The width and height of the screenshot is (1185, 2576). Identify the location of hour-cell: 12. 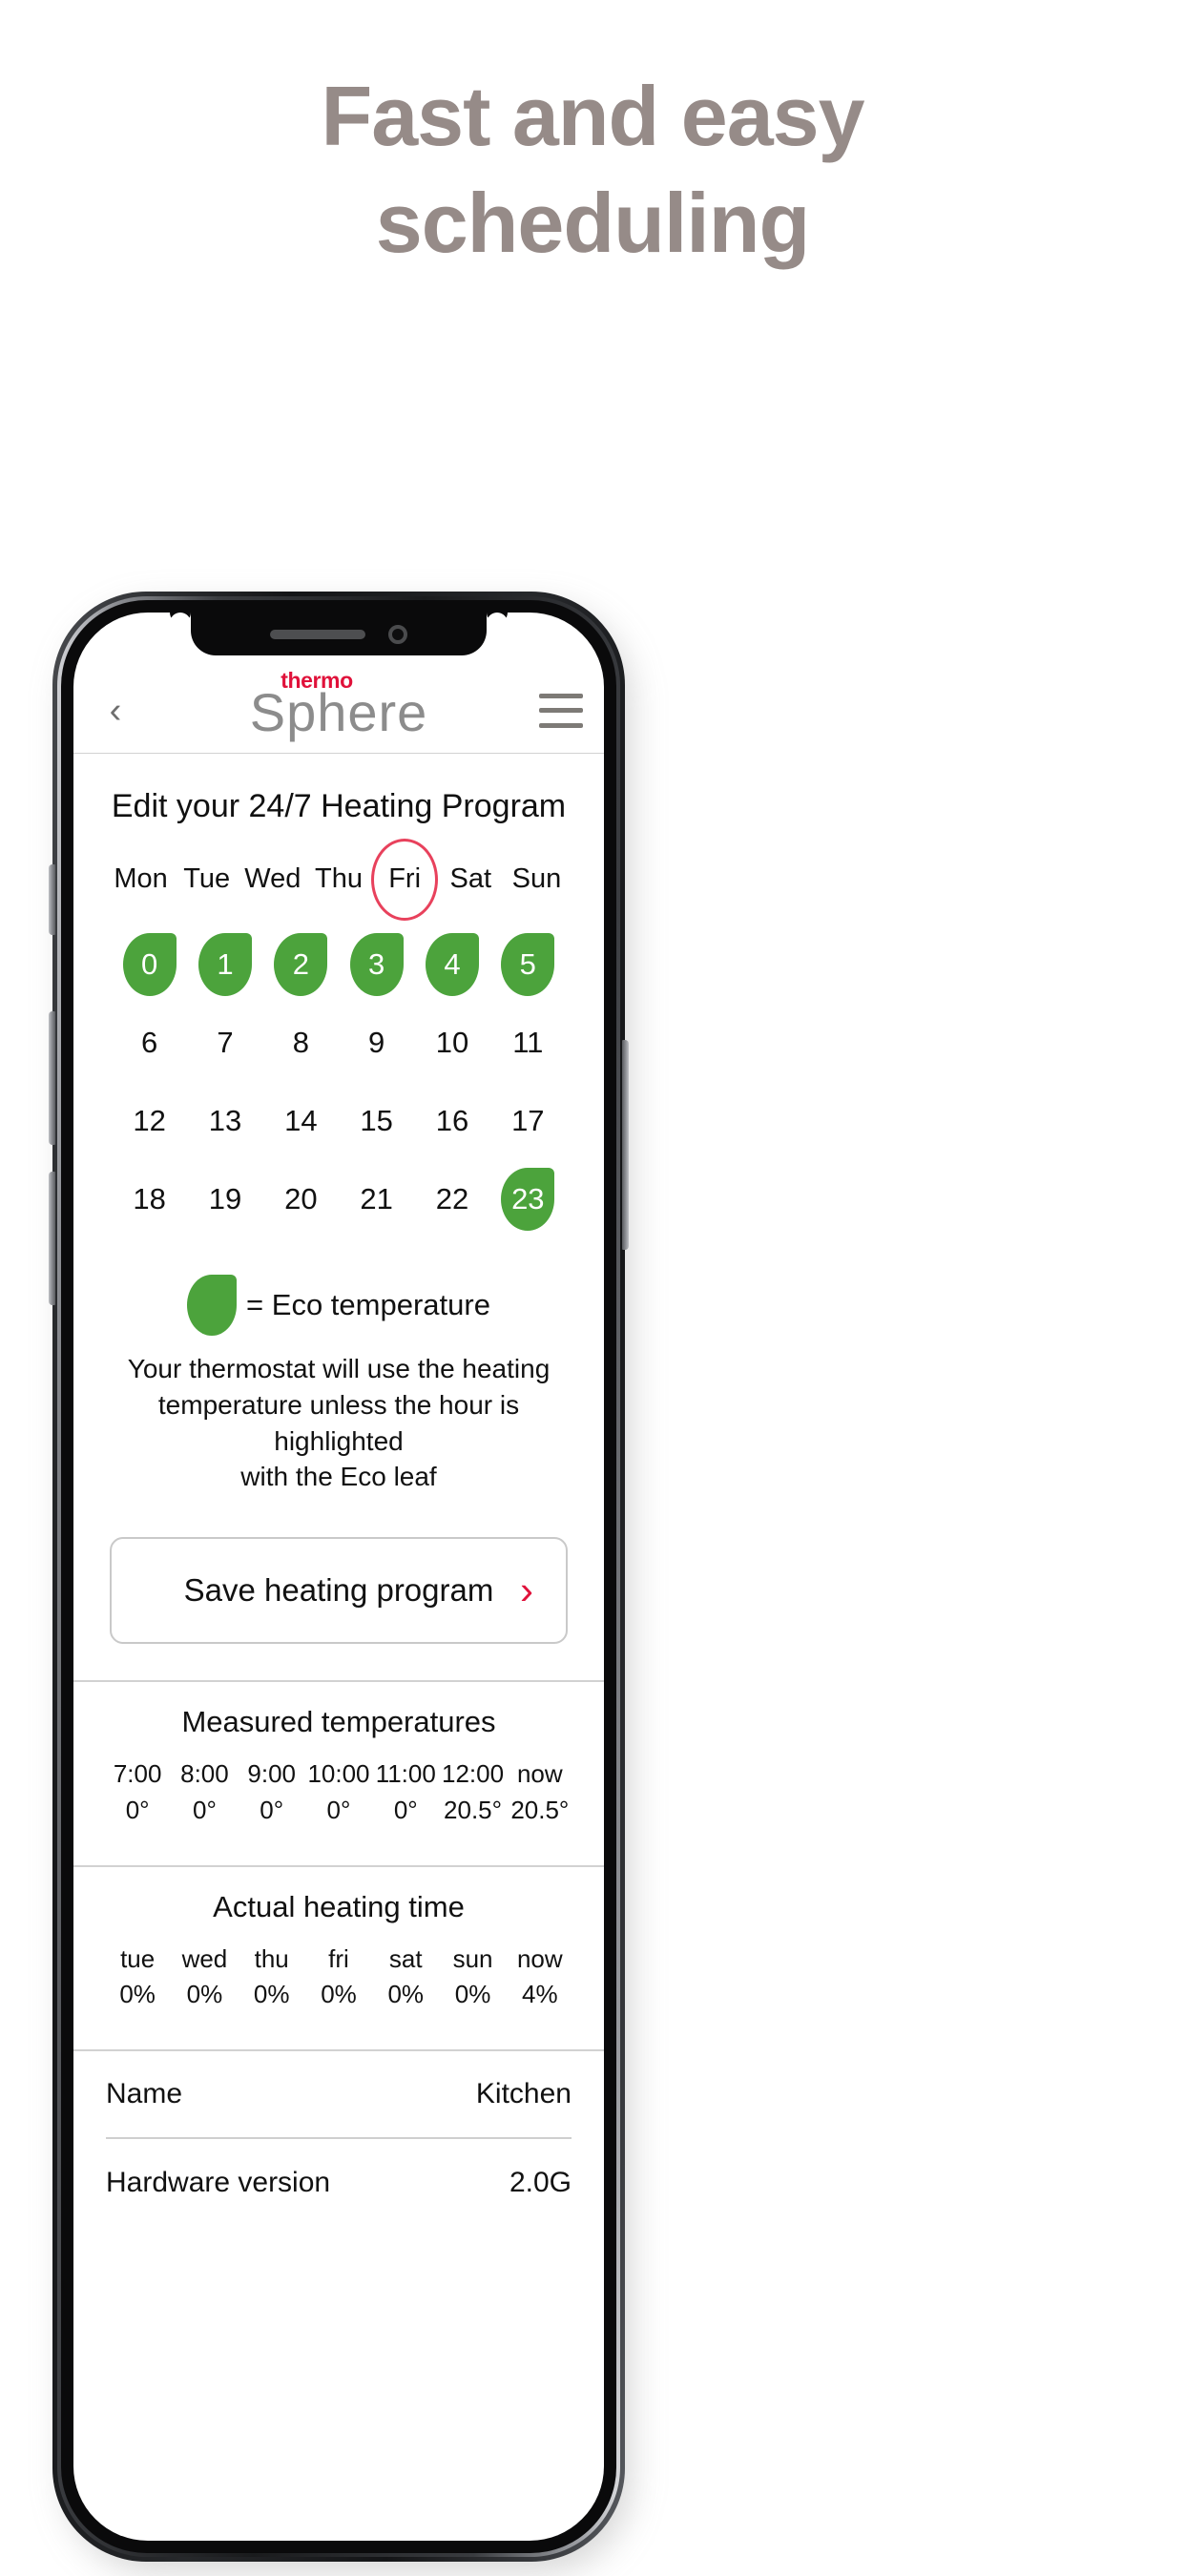
(150, 1121).